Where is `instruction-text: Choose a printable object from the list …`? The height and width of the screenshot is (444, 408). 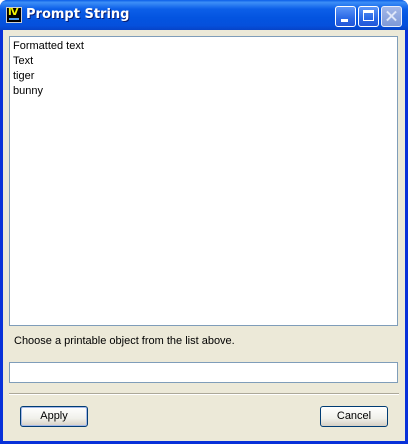
instruction-text: Choose a printable object from the list … is located at coordinates (124, 341).